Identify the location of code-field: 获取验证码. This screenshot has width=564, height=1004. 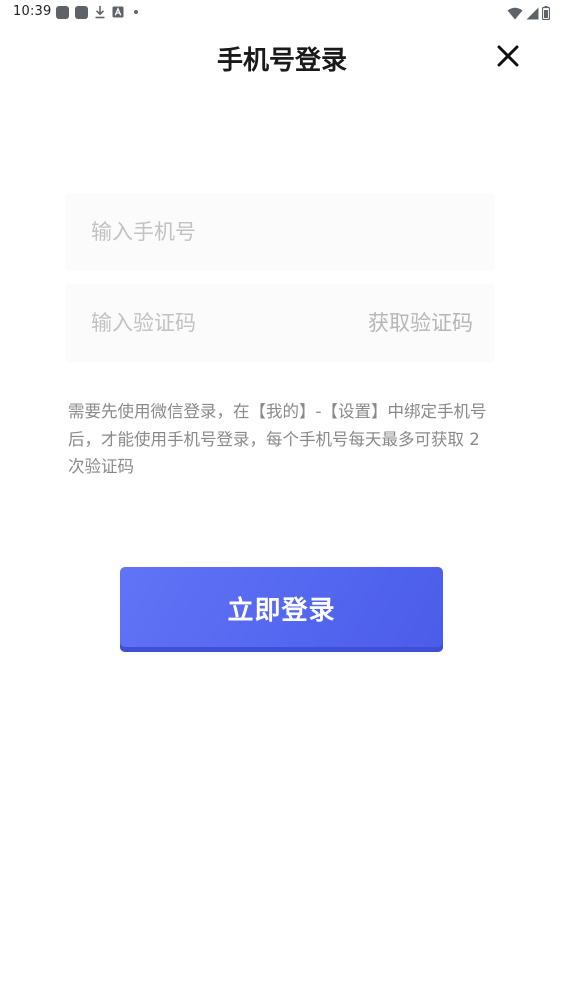
(280, 323).